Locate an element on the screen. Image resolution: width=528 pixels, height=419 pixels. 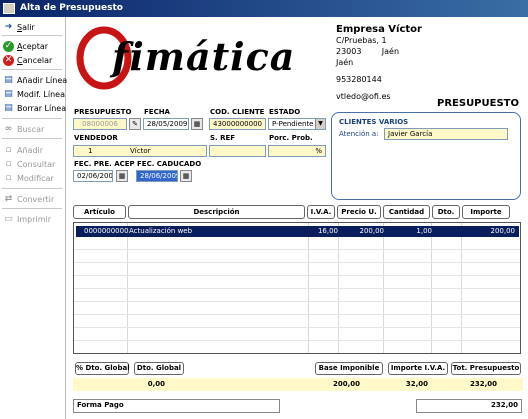
sidebar-item-salir: ➜ Salir is located at coordinates (19, 27).